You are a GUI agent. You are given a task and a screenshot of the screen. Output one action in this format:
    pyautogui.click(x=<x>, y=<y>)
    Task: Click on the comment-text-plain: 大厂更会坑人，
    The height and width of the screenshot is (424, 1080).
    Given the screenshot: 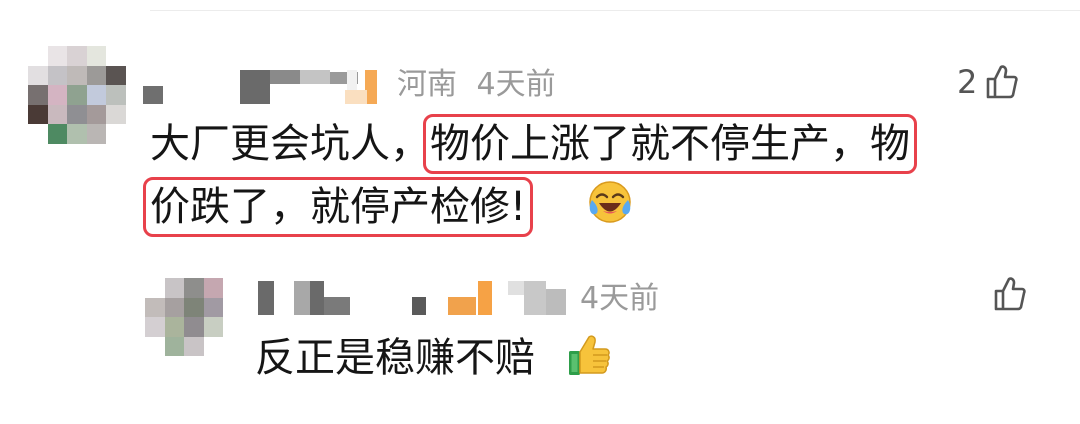 What is the action you would take?
    pyautogui.click(x=290, y=144)
    